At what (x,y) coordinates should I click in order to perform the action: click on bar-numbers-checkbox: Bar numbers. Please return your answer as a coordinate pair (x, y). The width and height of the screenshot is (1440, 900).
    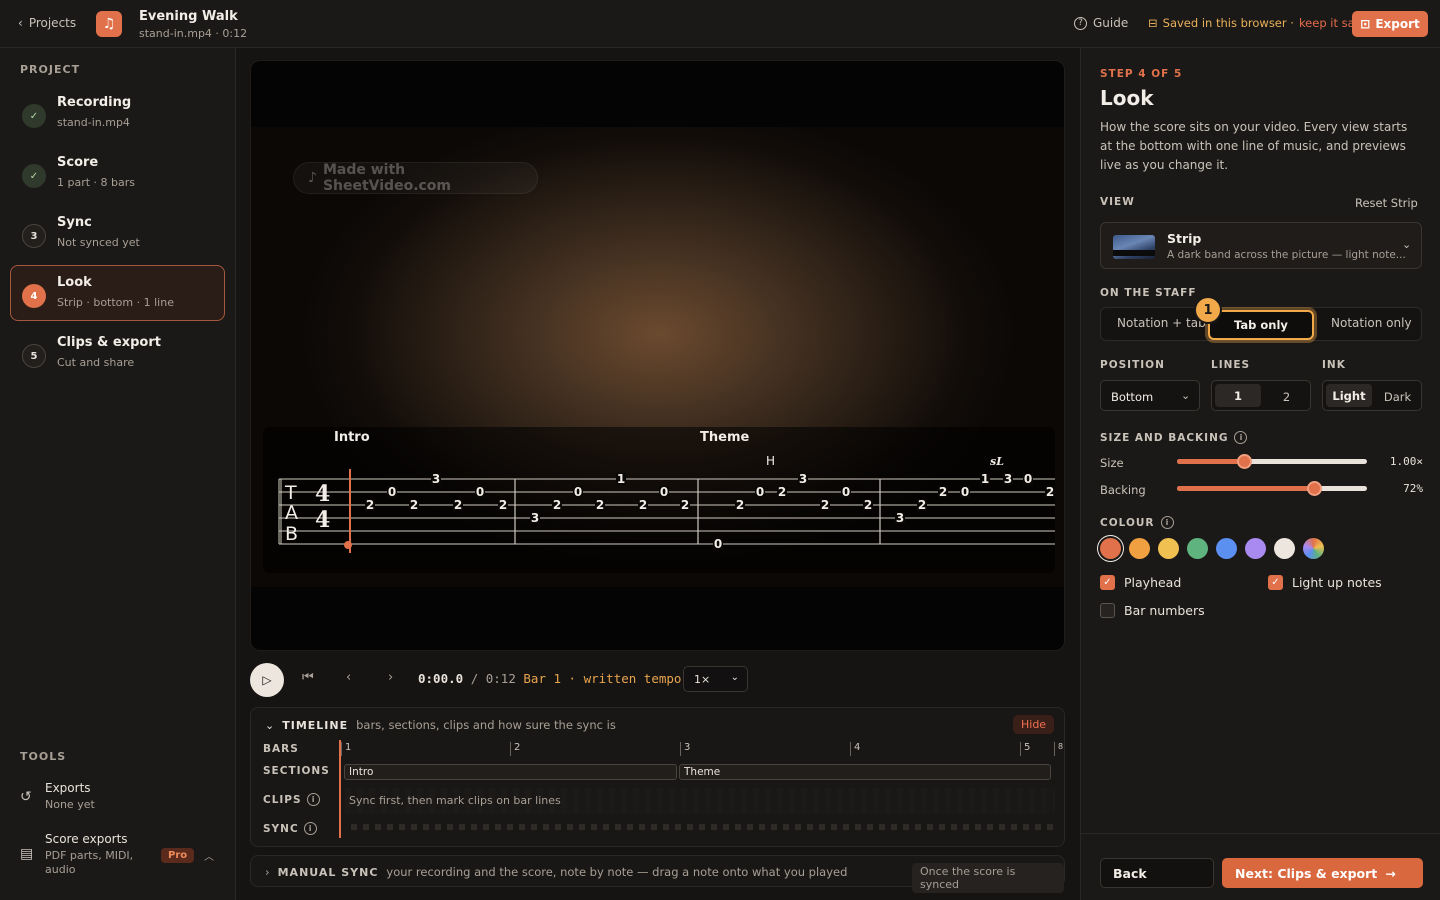
    Looking at the image, I should click on (1152, 610).